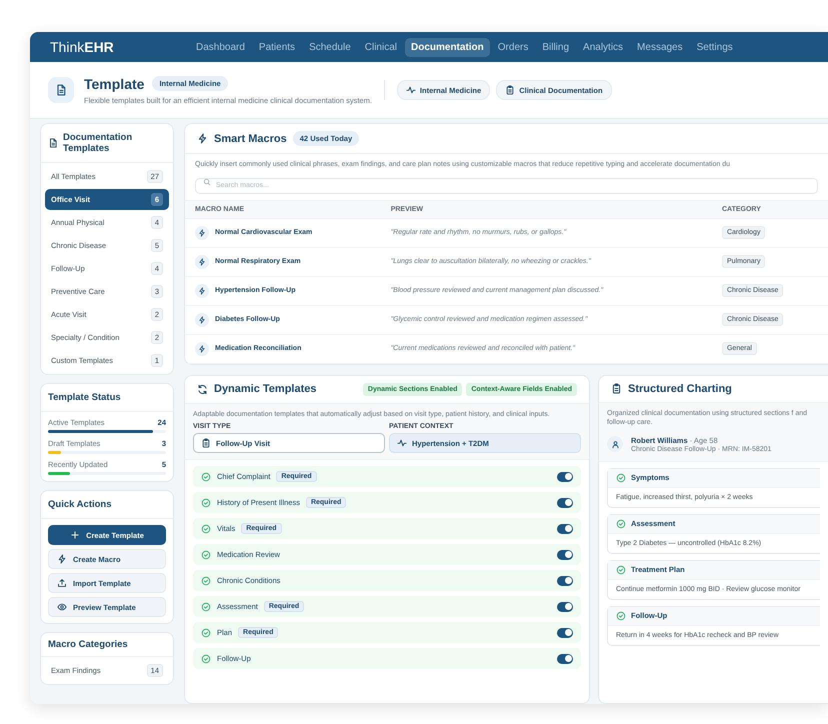 The height and width of the screenshot is (724, 828). Describe the element at coordinates (84, 397) in the screenshot. I see `card-title: Template Status` at that location.